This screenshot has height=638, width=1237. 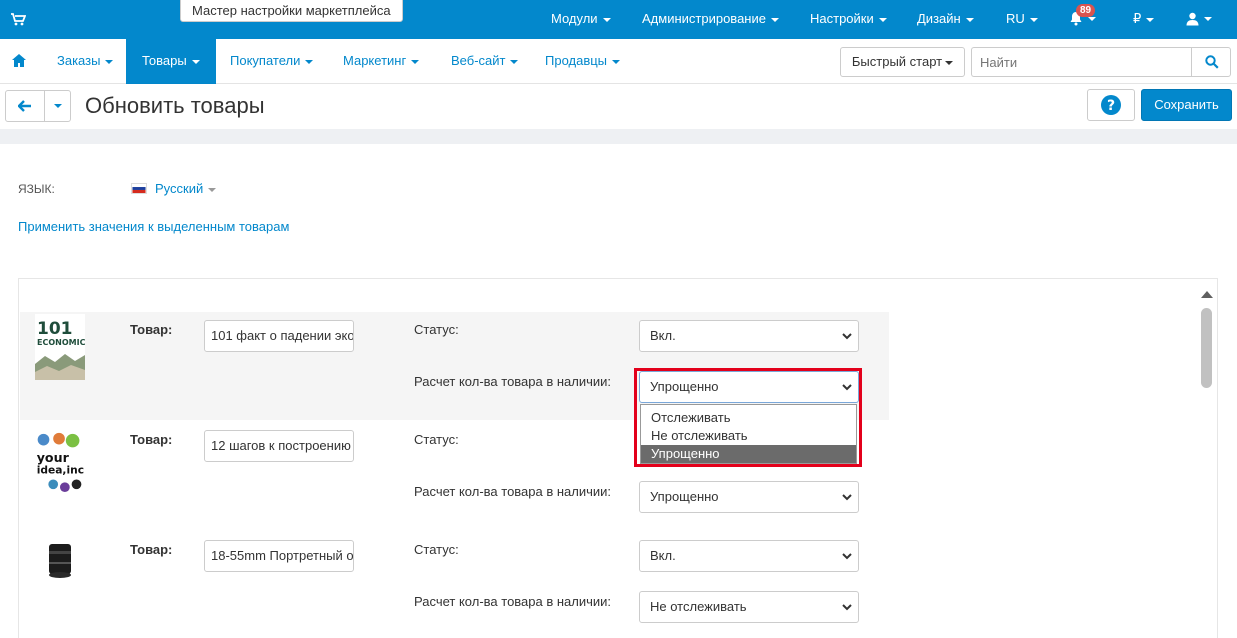 I want to click on back-button, so click(x=25, y=106).